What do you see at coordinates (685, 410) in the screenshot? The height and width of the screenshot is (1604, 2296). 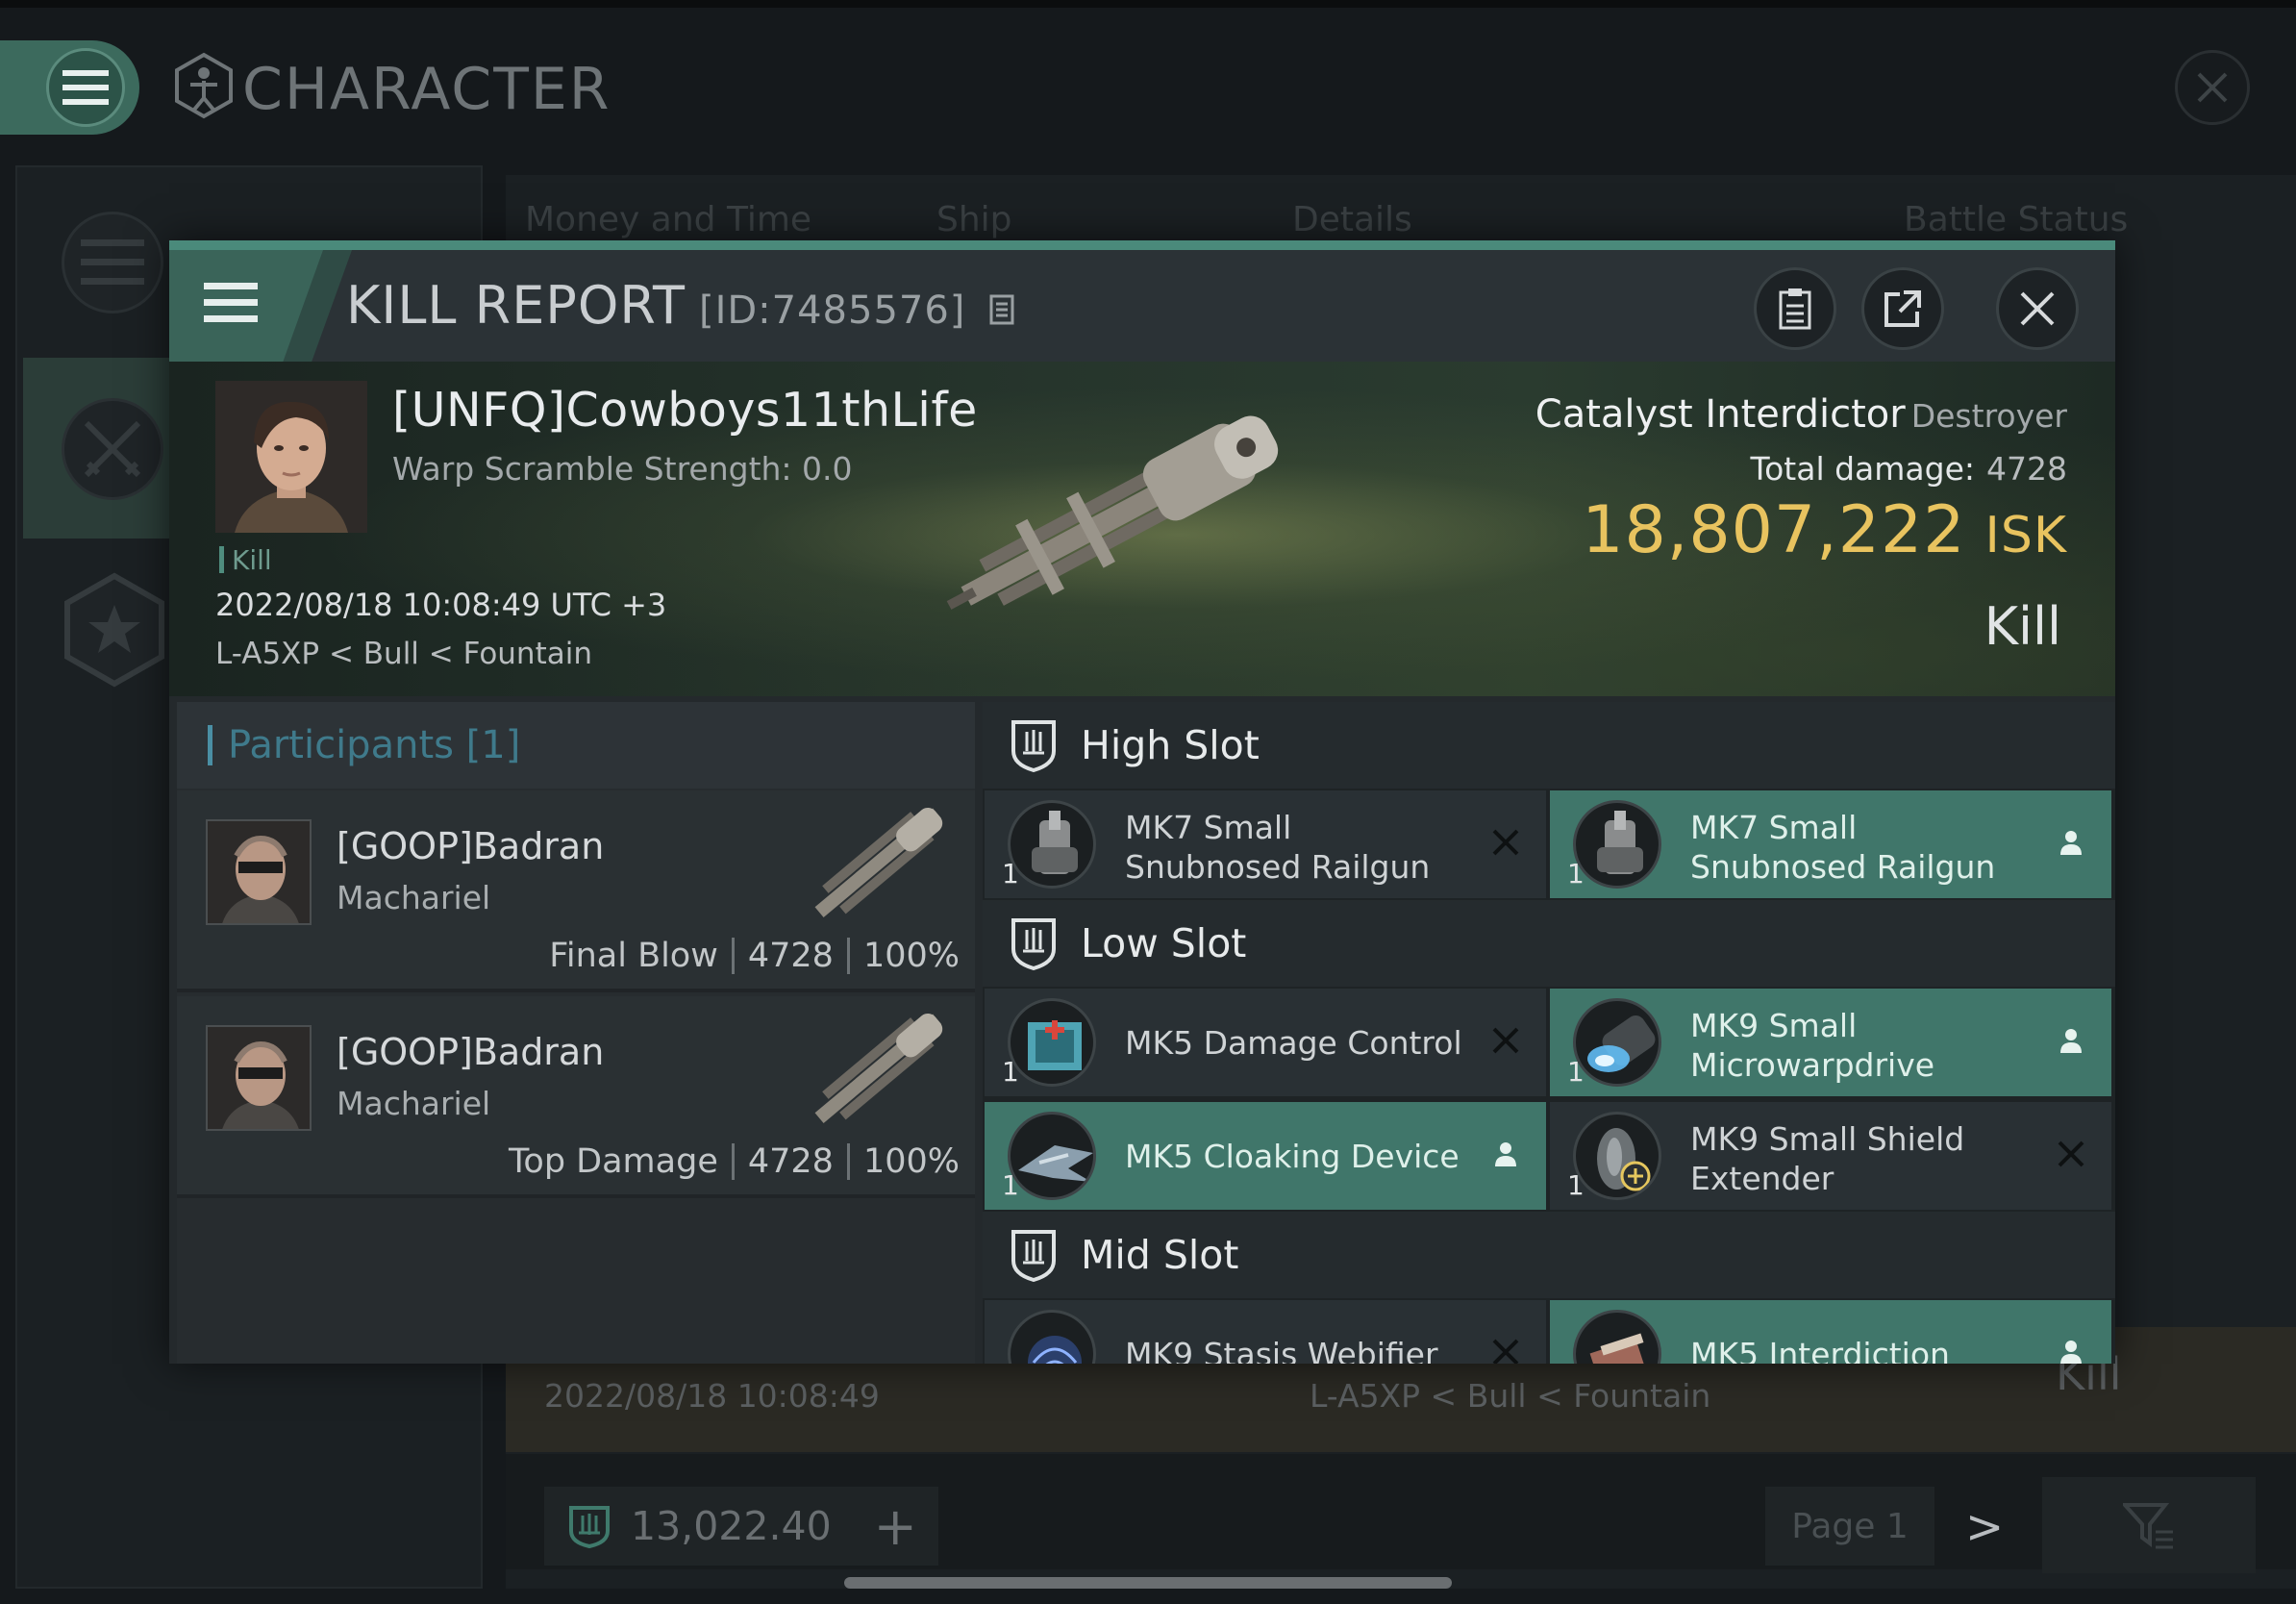 I see `victim-name: [UNFQ]Cowboys11thLife` at bounding box center [685, 410].